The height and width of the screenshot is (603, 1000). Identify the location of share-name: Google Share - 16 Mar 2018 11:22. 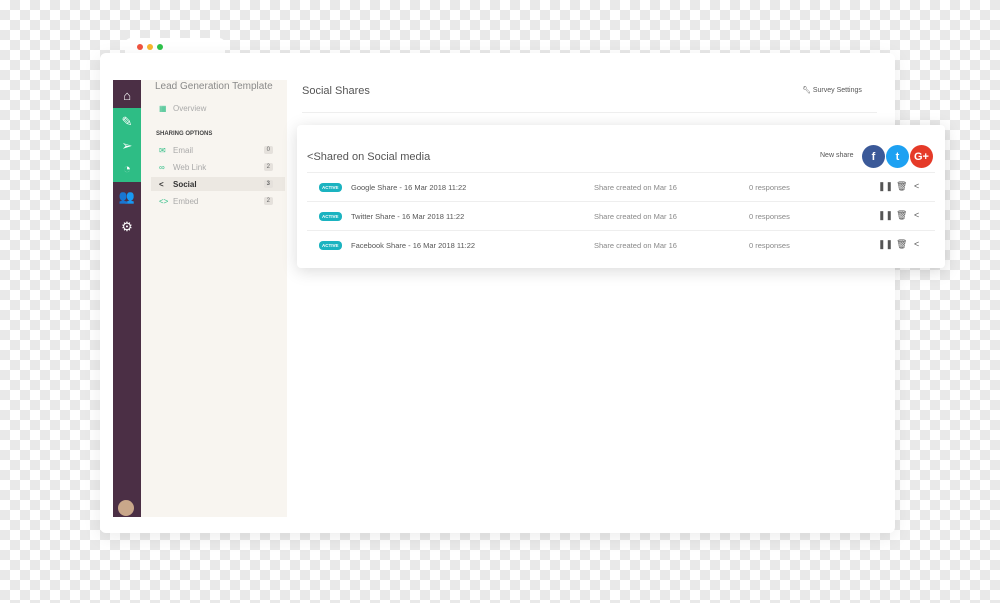
(409, 187).